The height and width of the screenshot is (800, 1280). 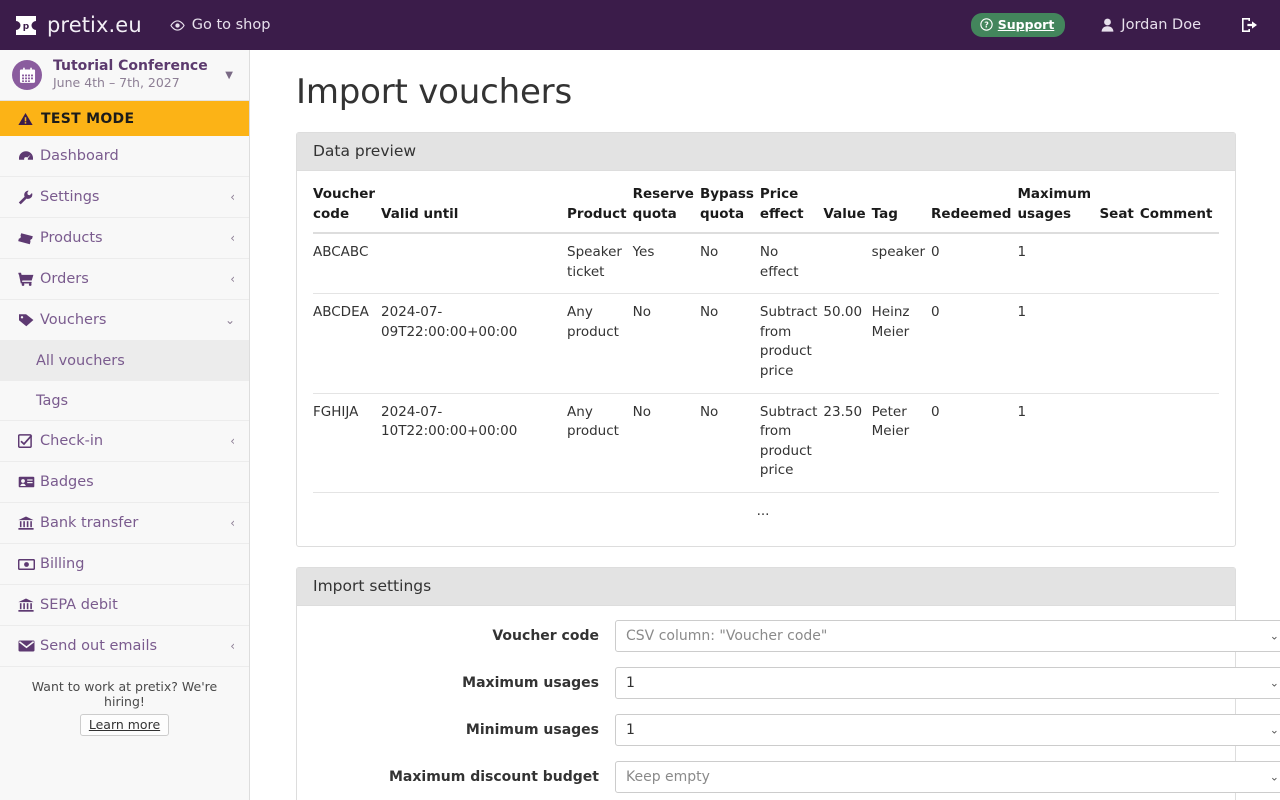 What do you see at coordinates (493, 777) in the screenshot?
I see `label-maximum-discount-budget: Maximum discount budget` at bounding box center [493, 777].